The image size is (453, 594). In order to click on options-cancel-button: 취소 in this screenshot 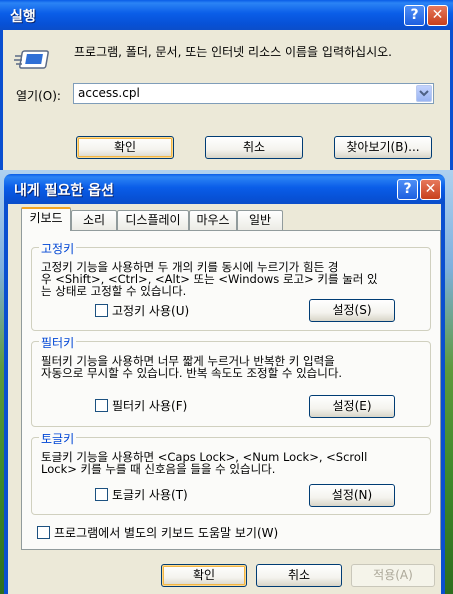, I will do `click(299, 575)`.